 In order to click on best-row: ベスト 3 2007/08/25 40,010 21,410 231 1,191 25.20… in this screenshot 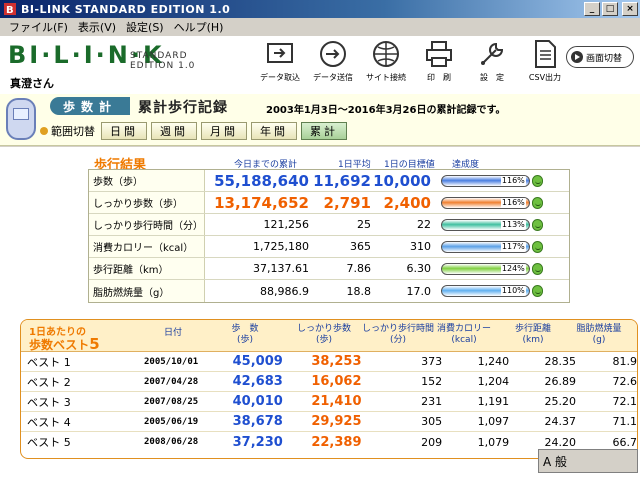, I will do `click(329, 402)`.